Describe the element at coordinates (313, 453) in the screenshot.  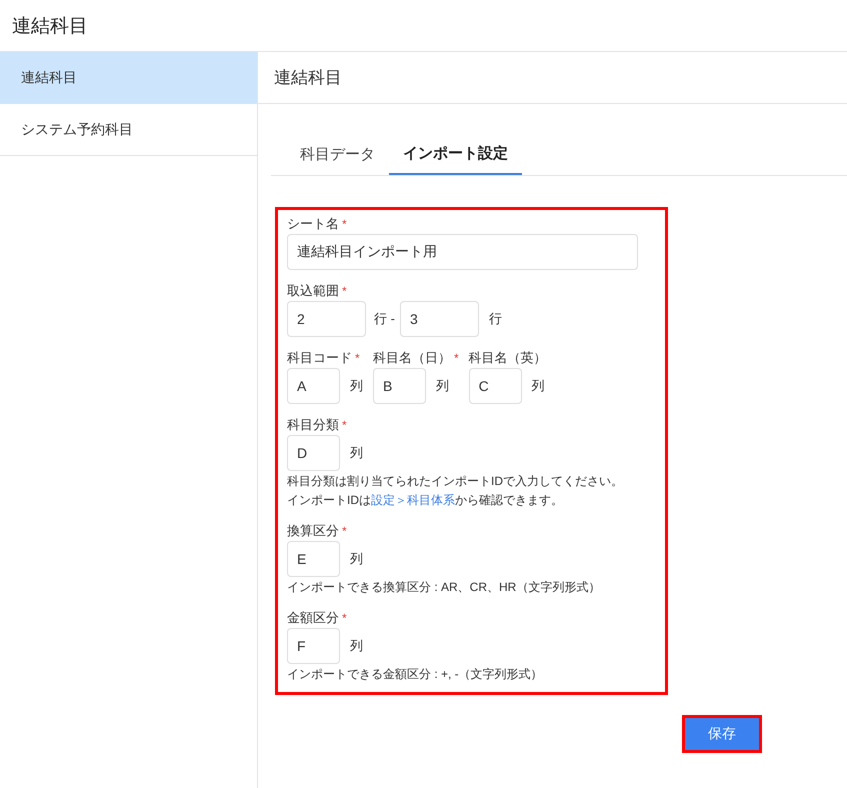
I see `input-field: D` at that location.